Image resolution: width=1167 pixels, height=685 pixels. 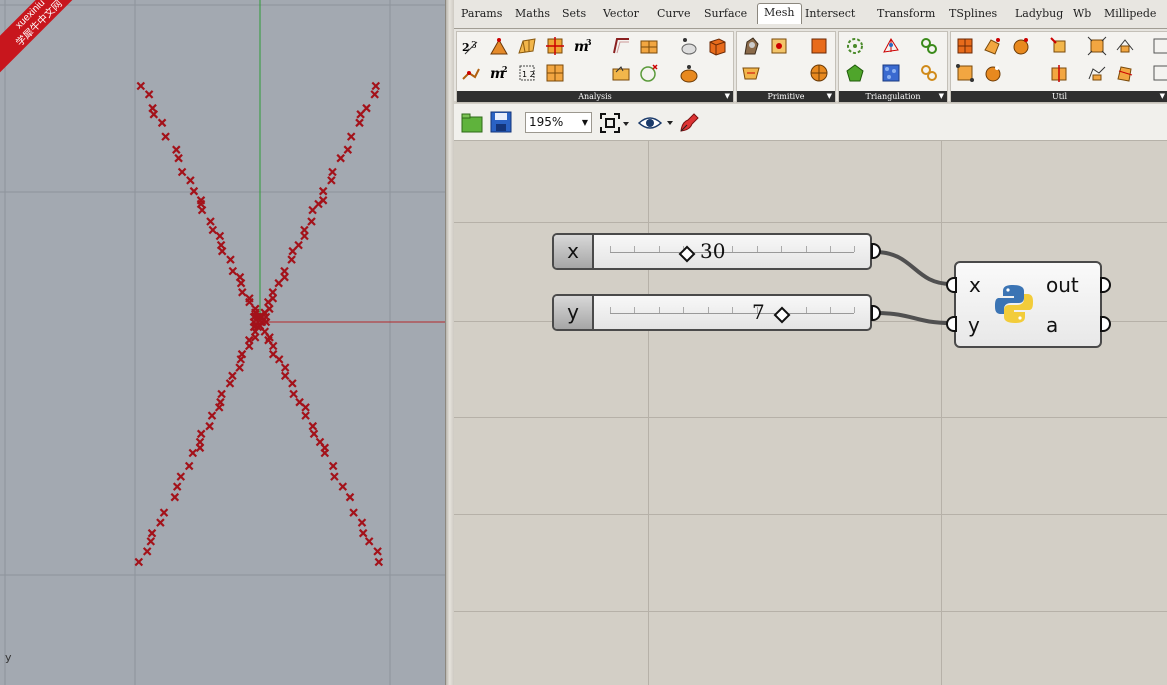 I want to click on mesh-split-icon, so click(x=1059, y=73).